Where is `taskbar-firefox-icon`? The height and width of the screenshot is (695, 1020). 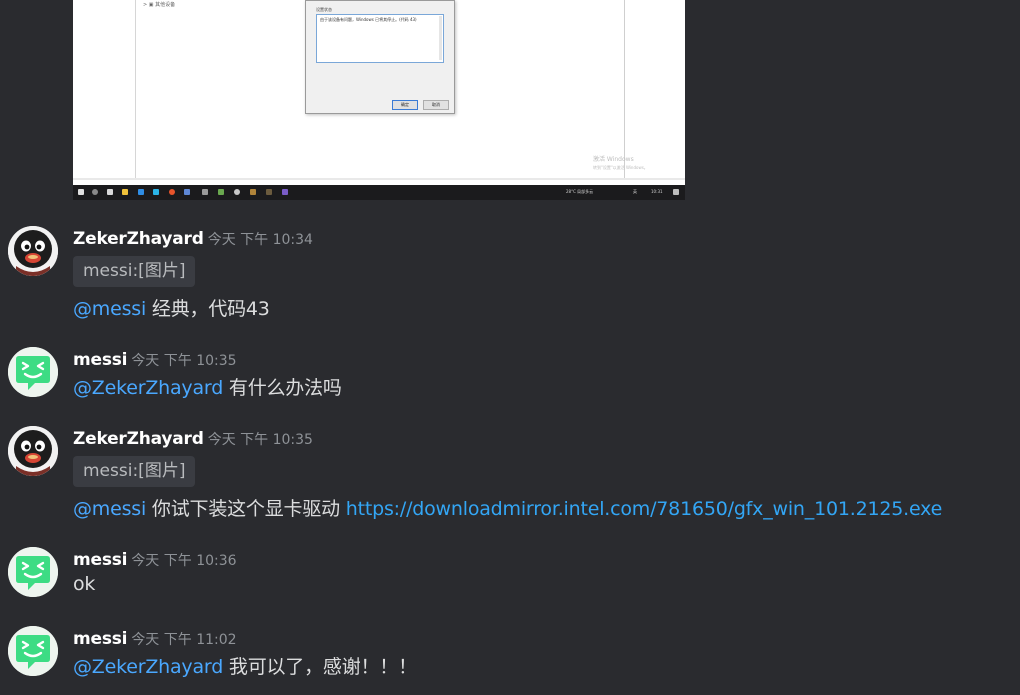 taskbar-firefox-icon is located at coordinates (172, 192).